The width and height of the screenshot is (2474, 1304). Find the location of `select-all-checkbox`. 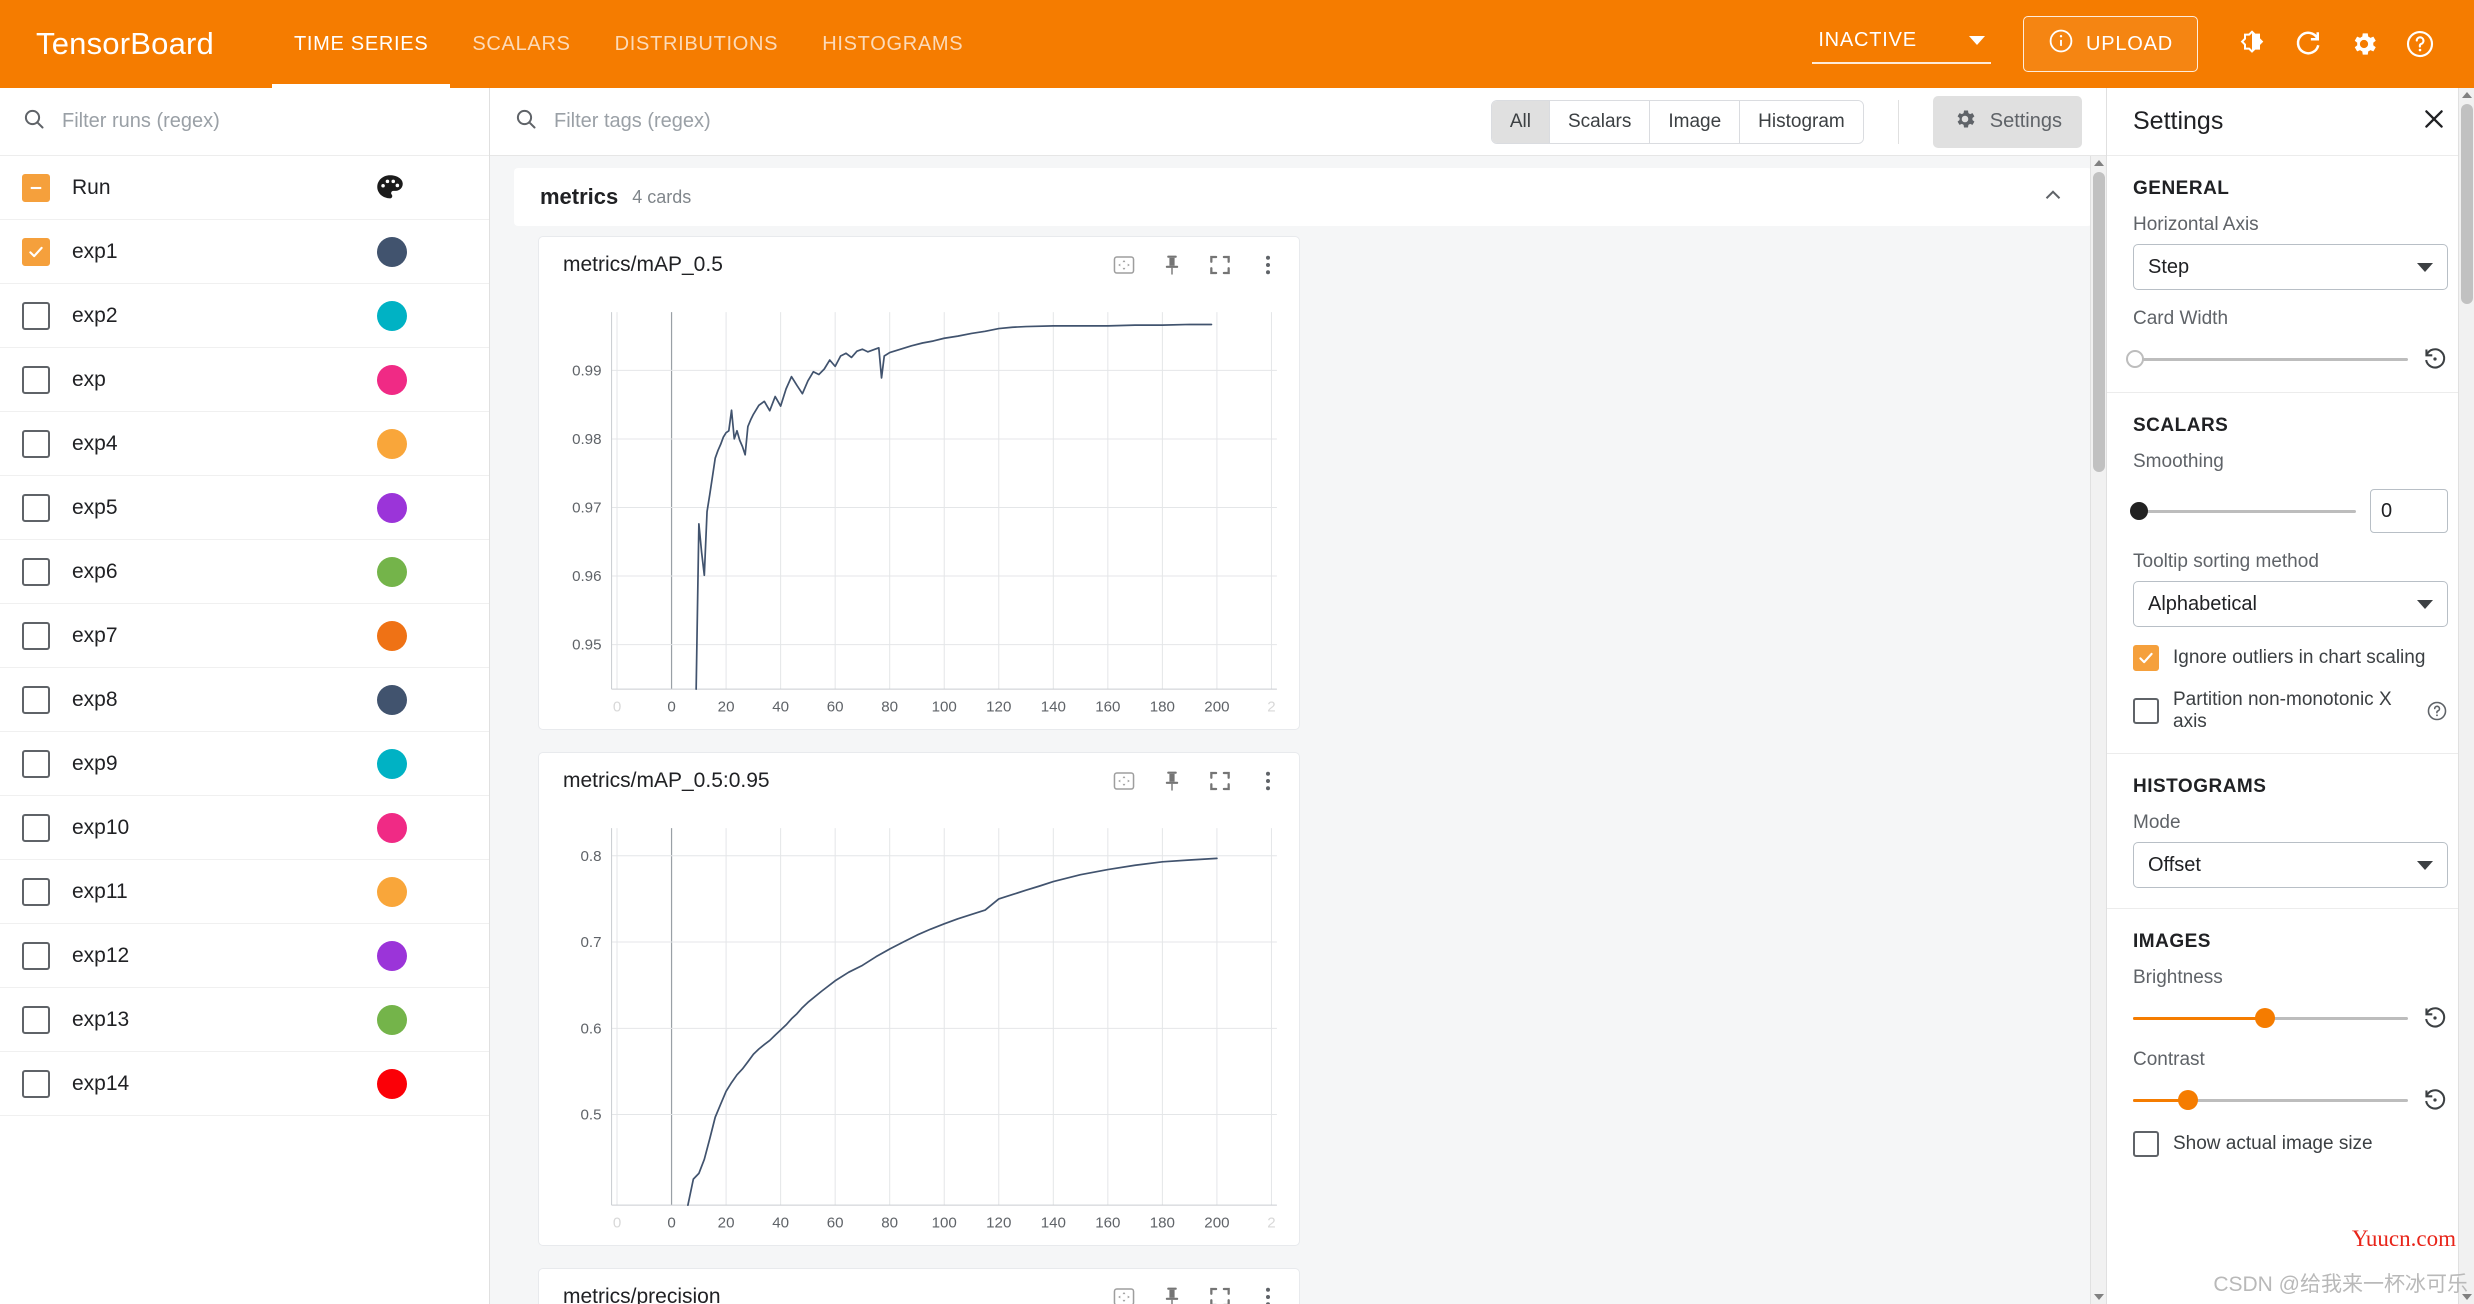

select-all-checkbox is located at coordinates (36, 187).